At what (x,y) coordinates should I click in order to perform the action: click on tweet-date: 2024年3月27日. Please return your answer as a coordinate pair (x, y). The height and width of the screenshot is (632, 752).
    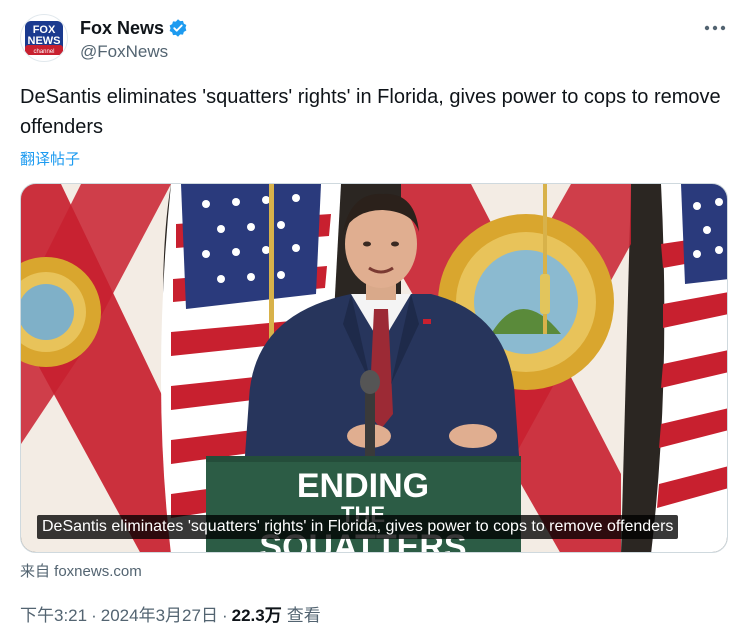
    Looking at the image, I should click on (159, 613).